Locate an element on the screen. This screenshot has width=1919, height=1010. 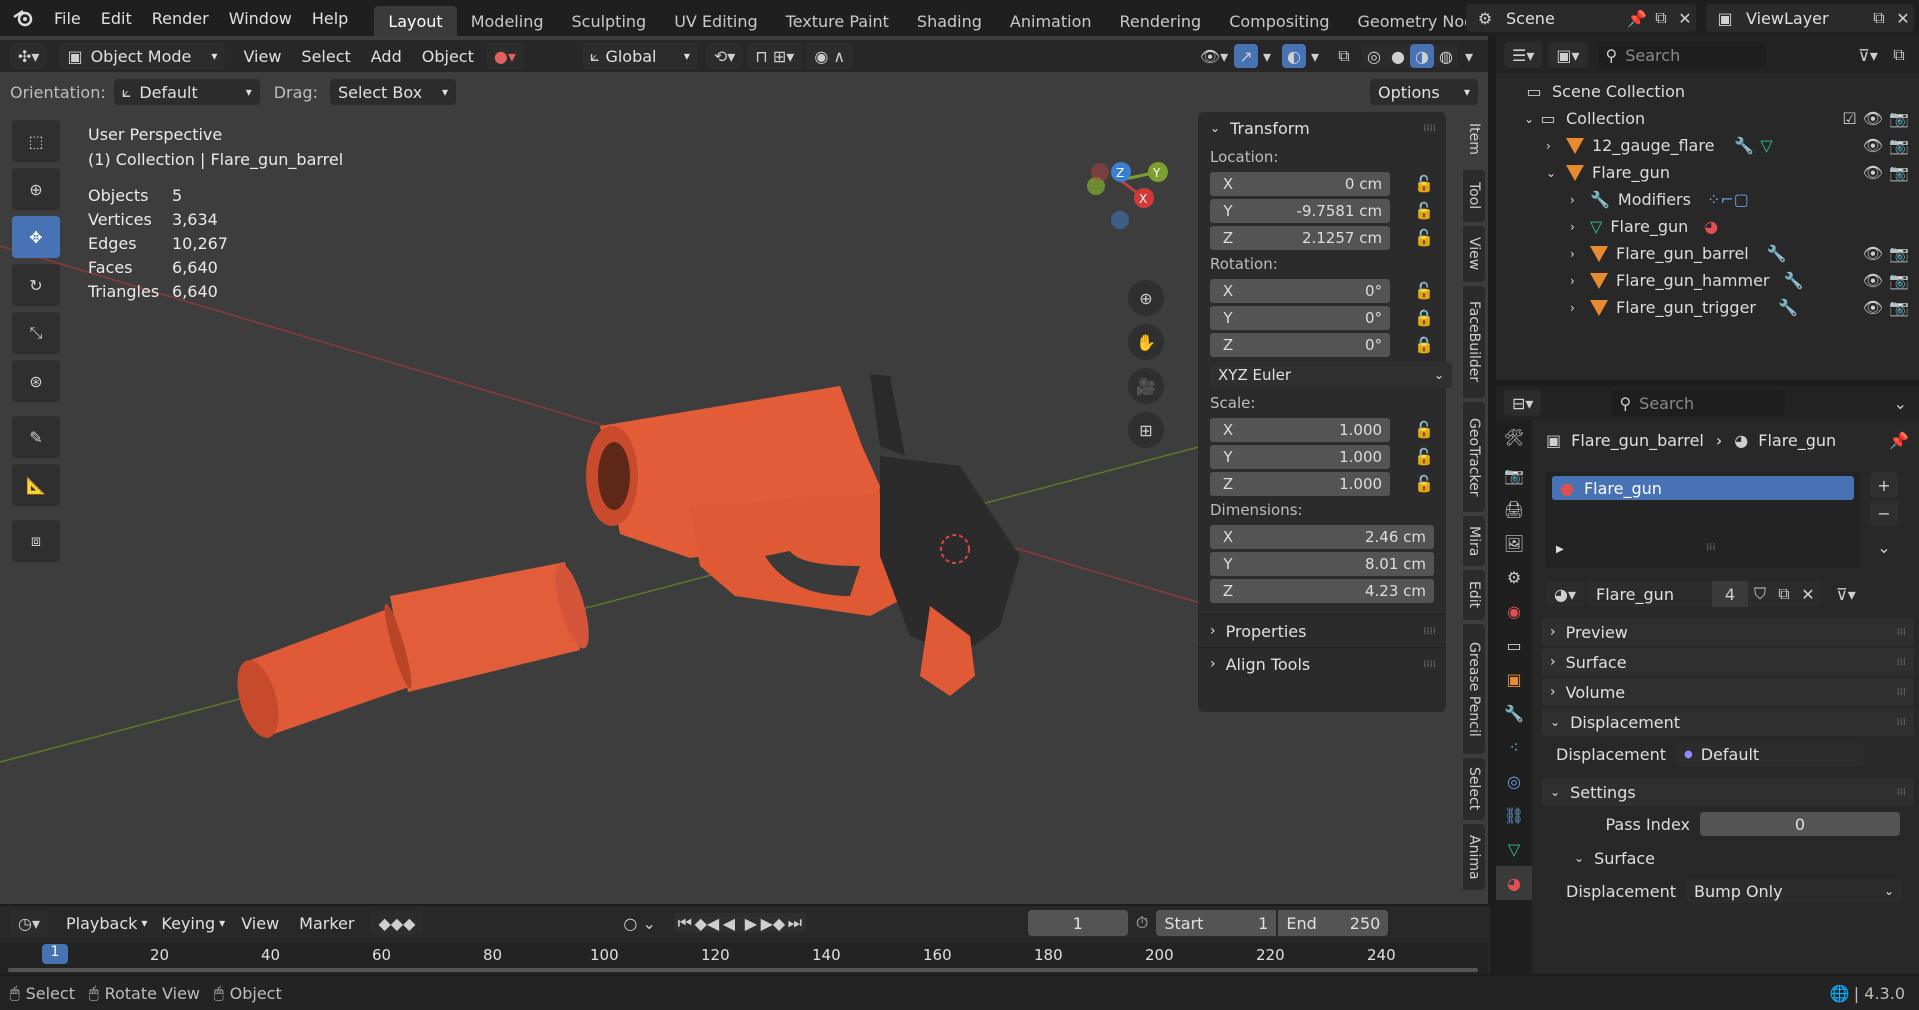
dimension-x-field: X 2.46 cm is located at coordinates (1322, 536).